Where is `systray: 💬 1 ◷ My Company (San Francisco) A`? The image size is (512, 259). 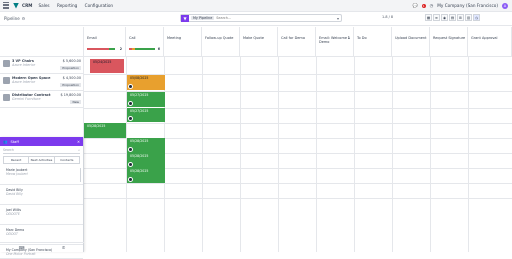 systray: 💬 1 ◷ My Company (San Francisco) A is located at coordinates (460, 5).